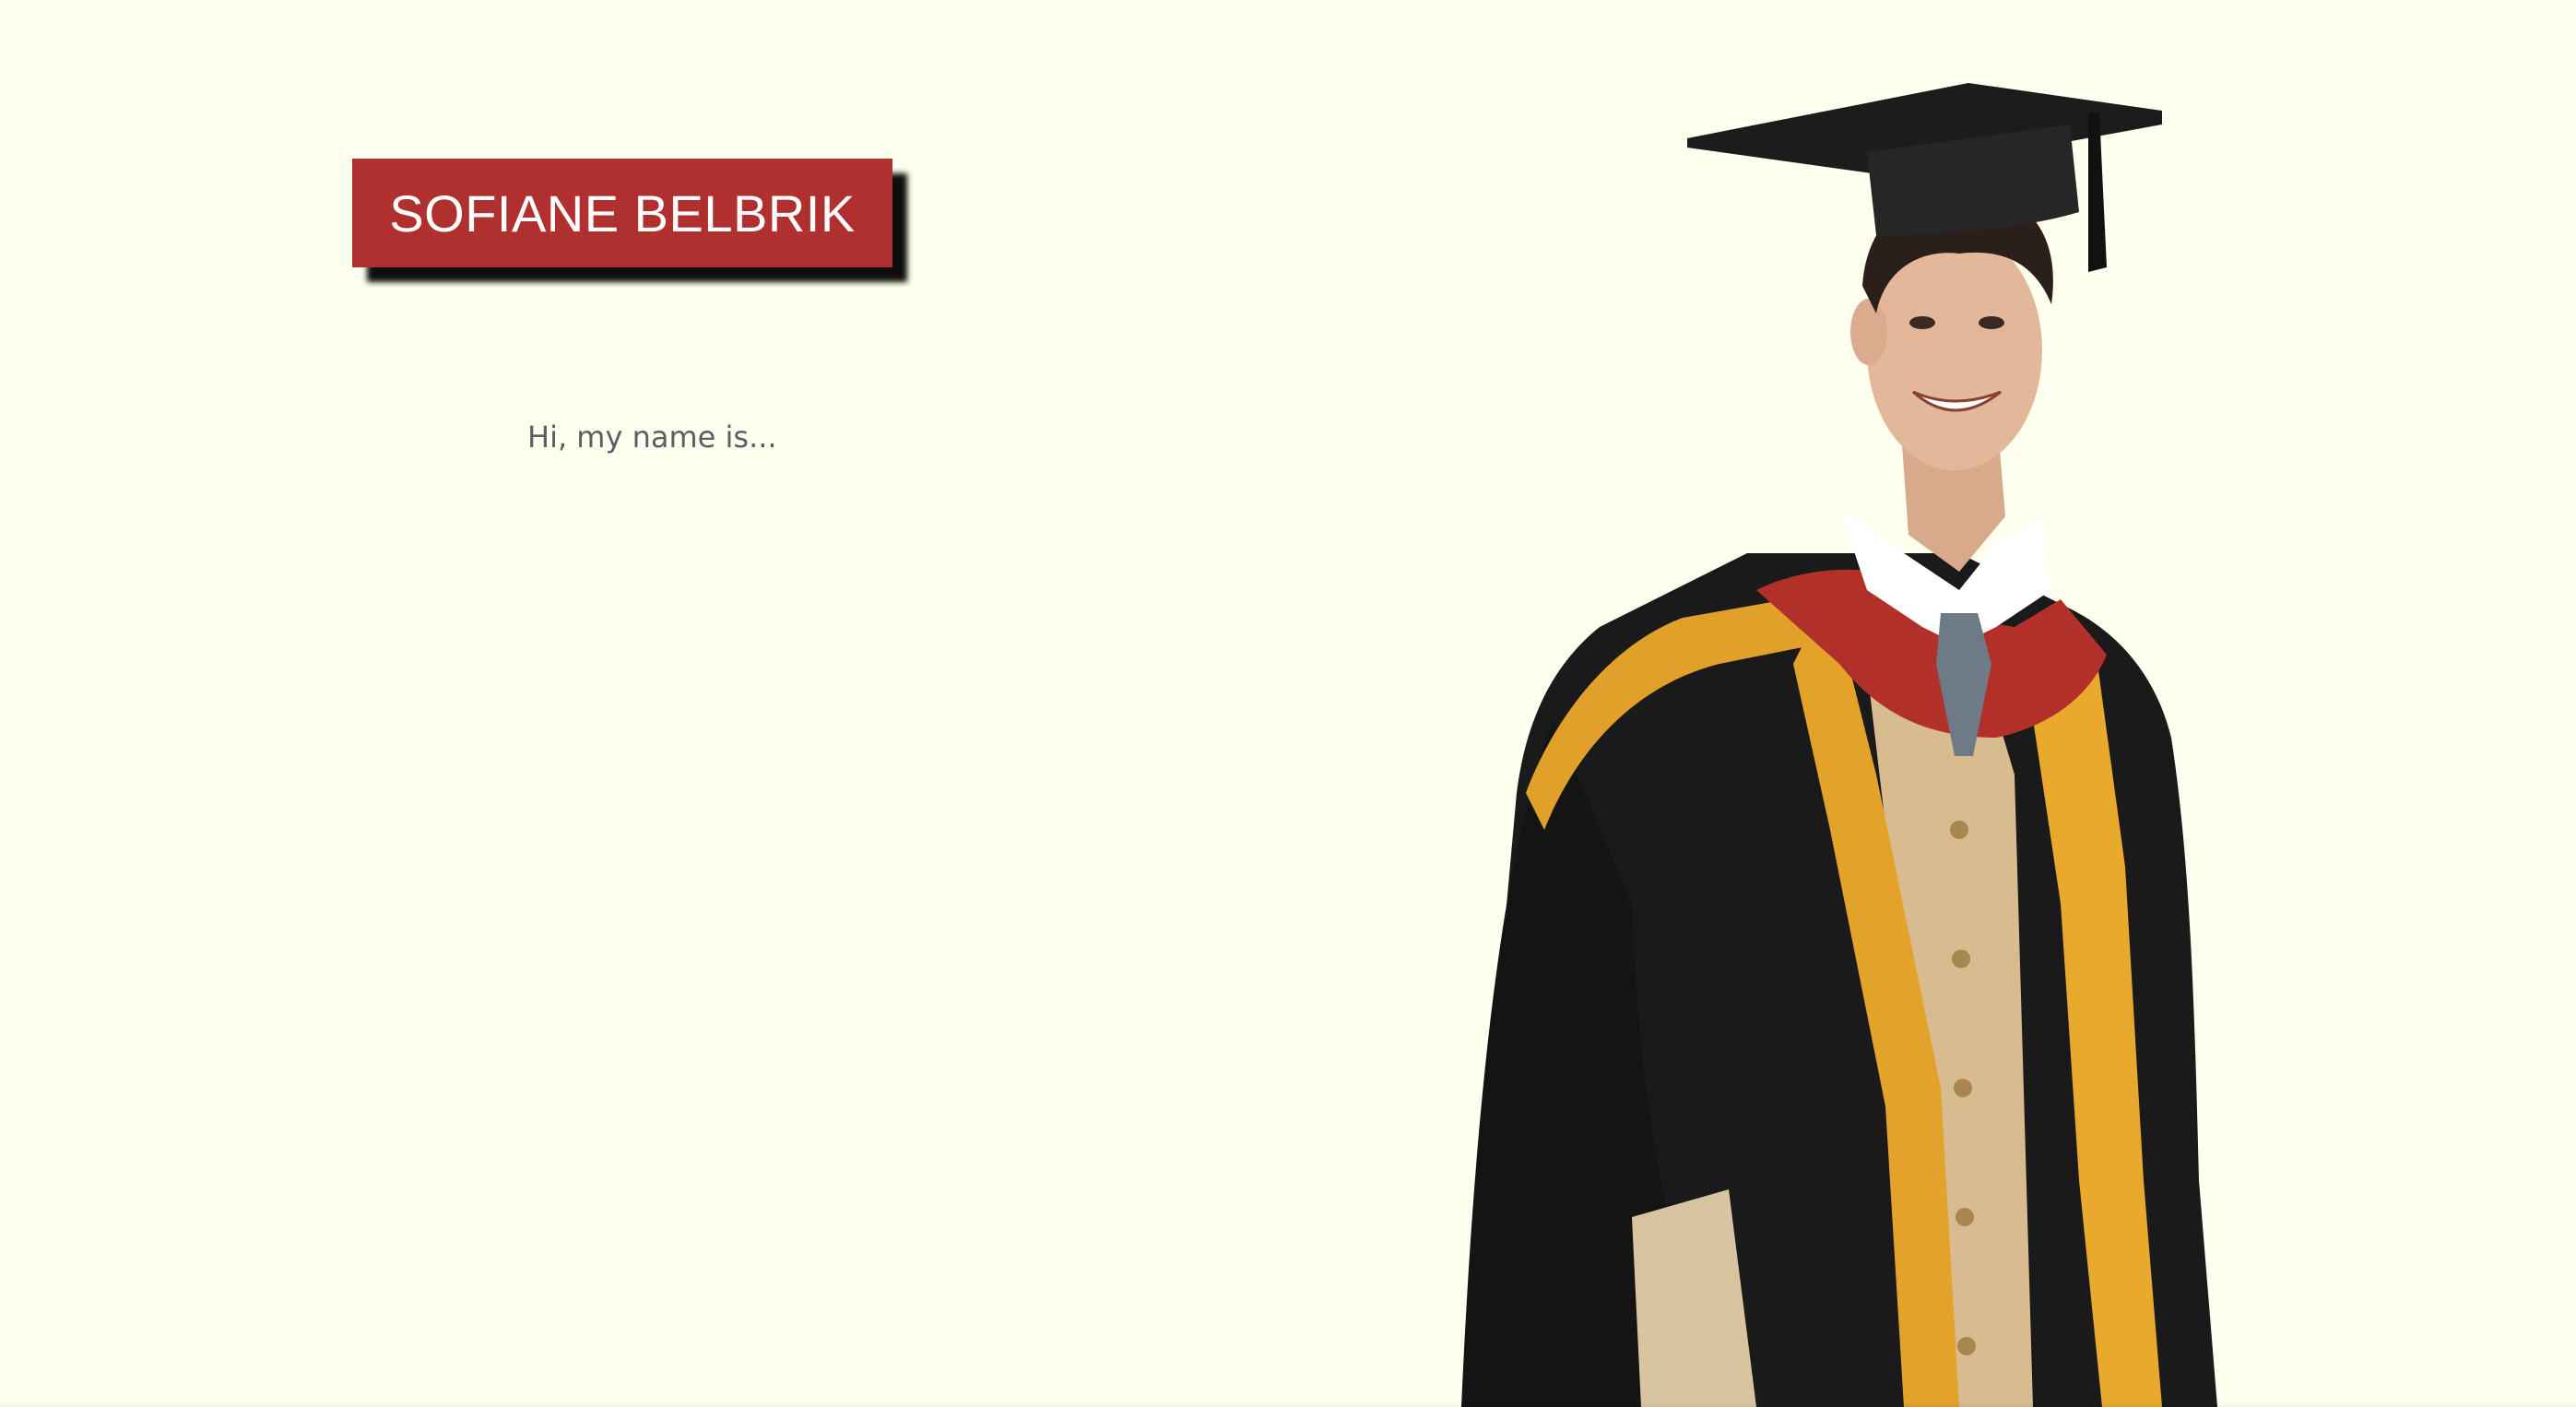 The image size is (2576, 1407). Describe the element at coordinates (1922, 322) in the screenshot. I see `left-eye` at that location.